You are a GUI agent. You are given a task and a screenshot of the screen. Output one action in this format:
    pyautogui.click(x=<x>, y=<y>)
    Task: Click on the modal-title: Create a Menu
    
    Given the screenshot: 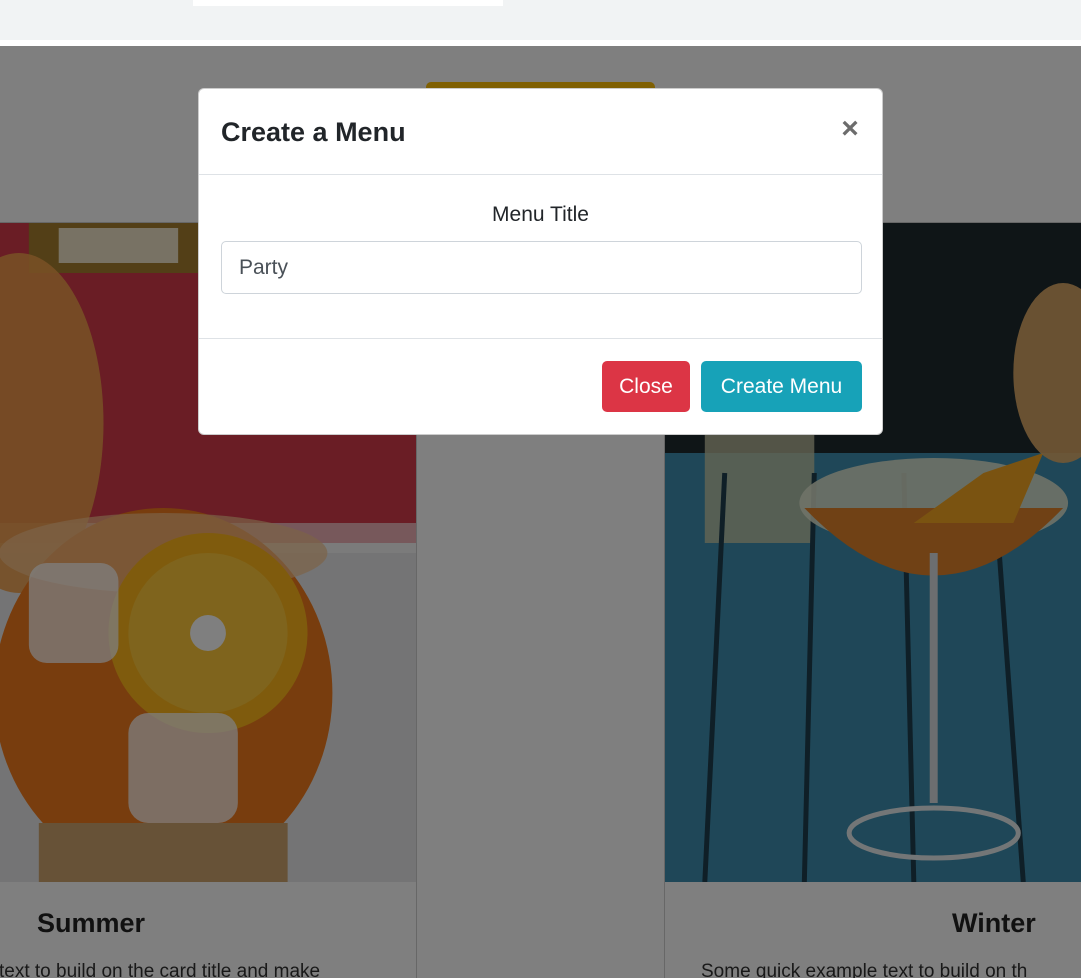 What is the action you would take?
    pyautogui.click(x=313, y=132)
    